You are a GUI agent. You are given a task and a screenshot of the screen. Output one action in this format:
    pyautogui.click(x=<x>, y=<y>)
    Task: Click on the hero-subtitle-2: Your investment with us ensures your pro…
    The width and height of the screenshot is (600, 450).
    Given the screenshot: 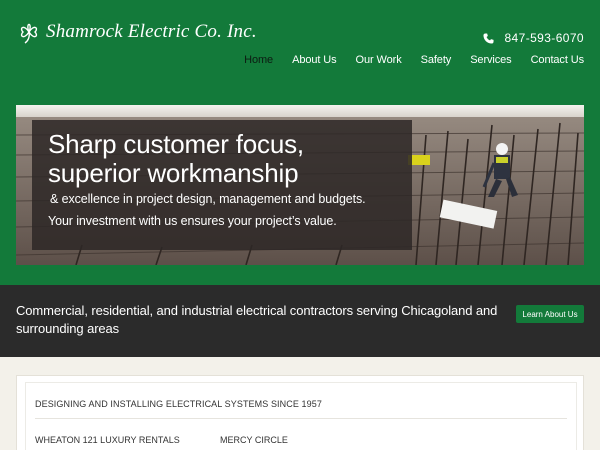 What is the action you would take?
    pyautogui.click(x=192, y=221)
    